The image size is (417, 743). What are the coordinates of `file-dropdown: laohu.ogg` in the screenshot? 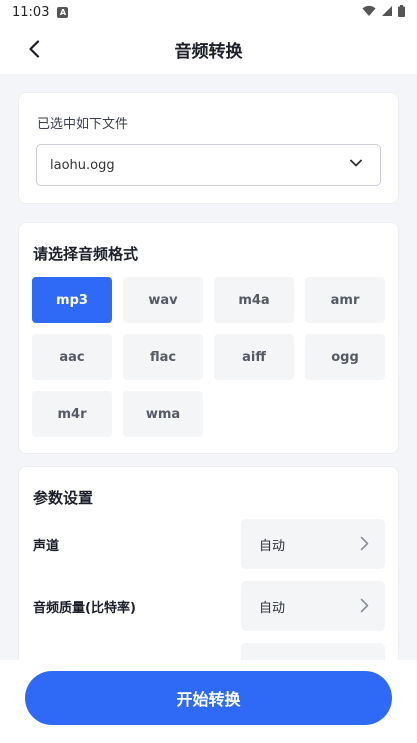 It's located at (208, 165).